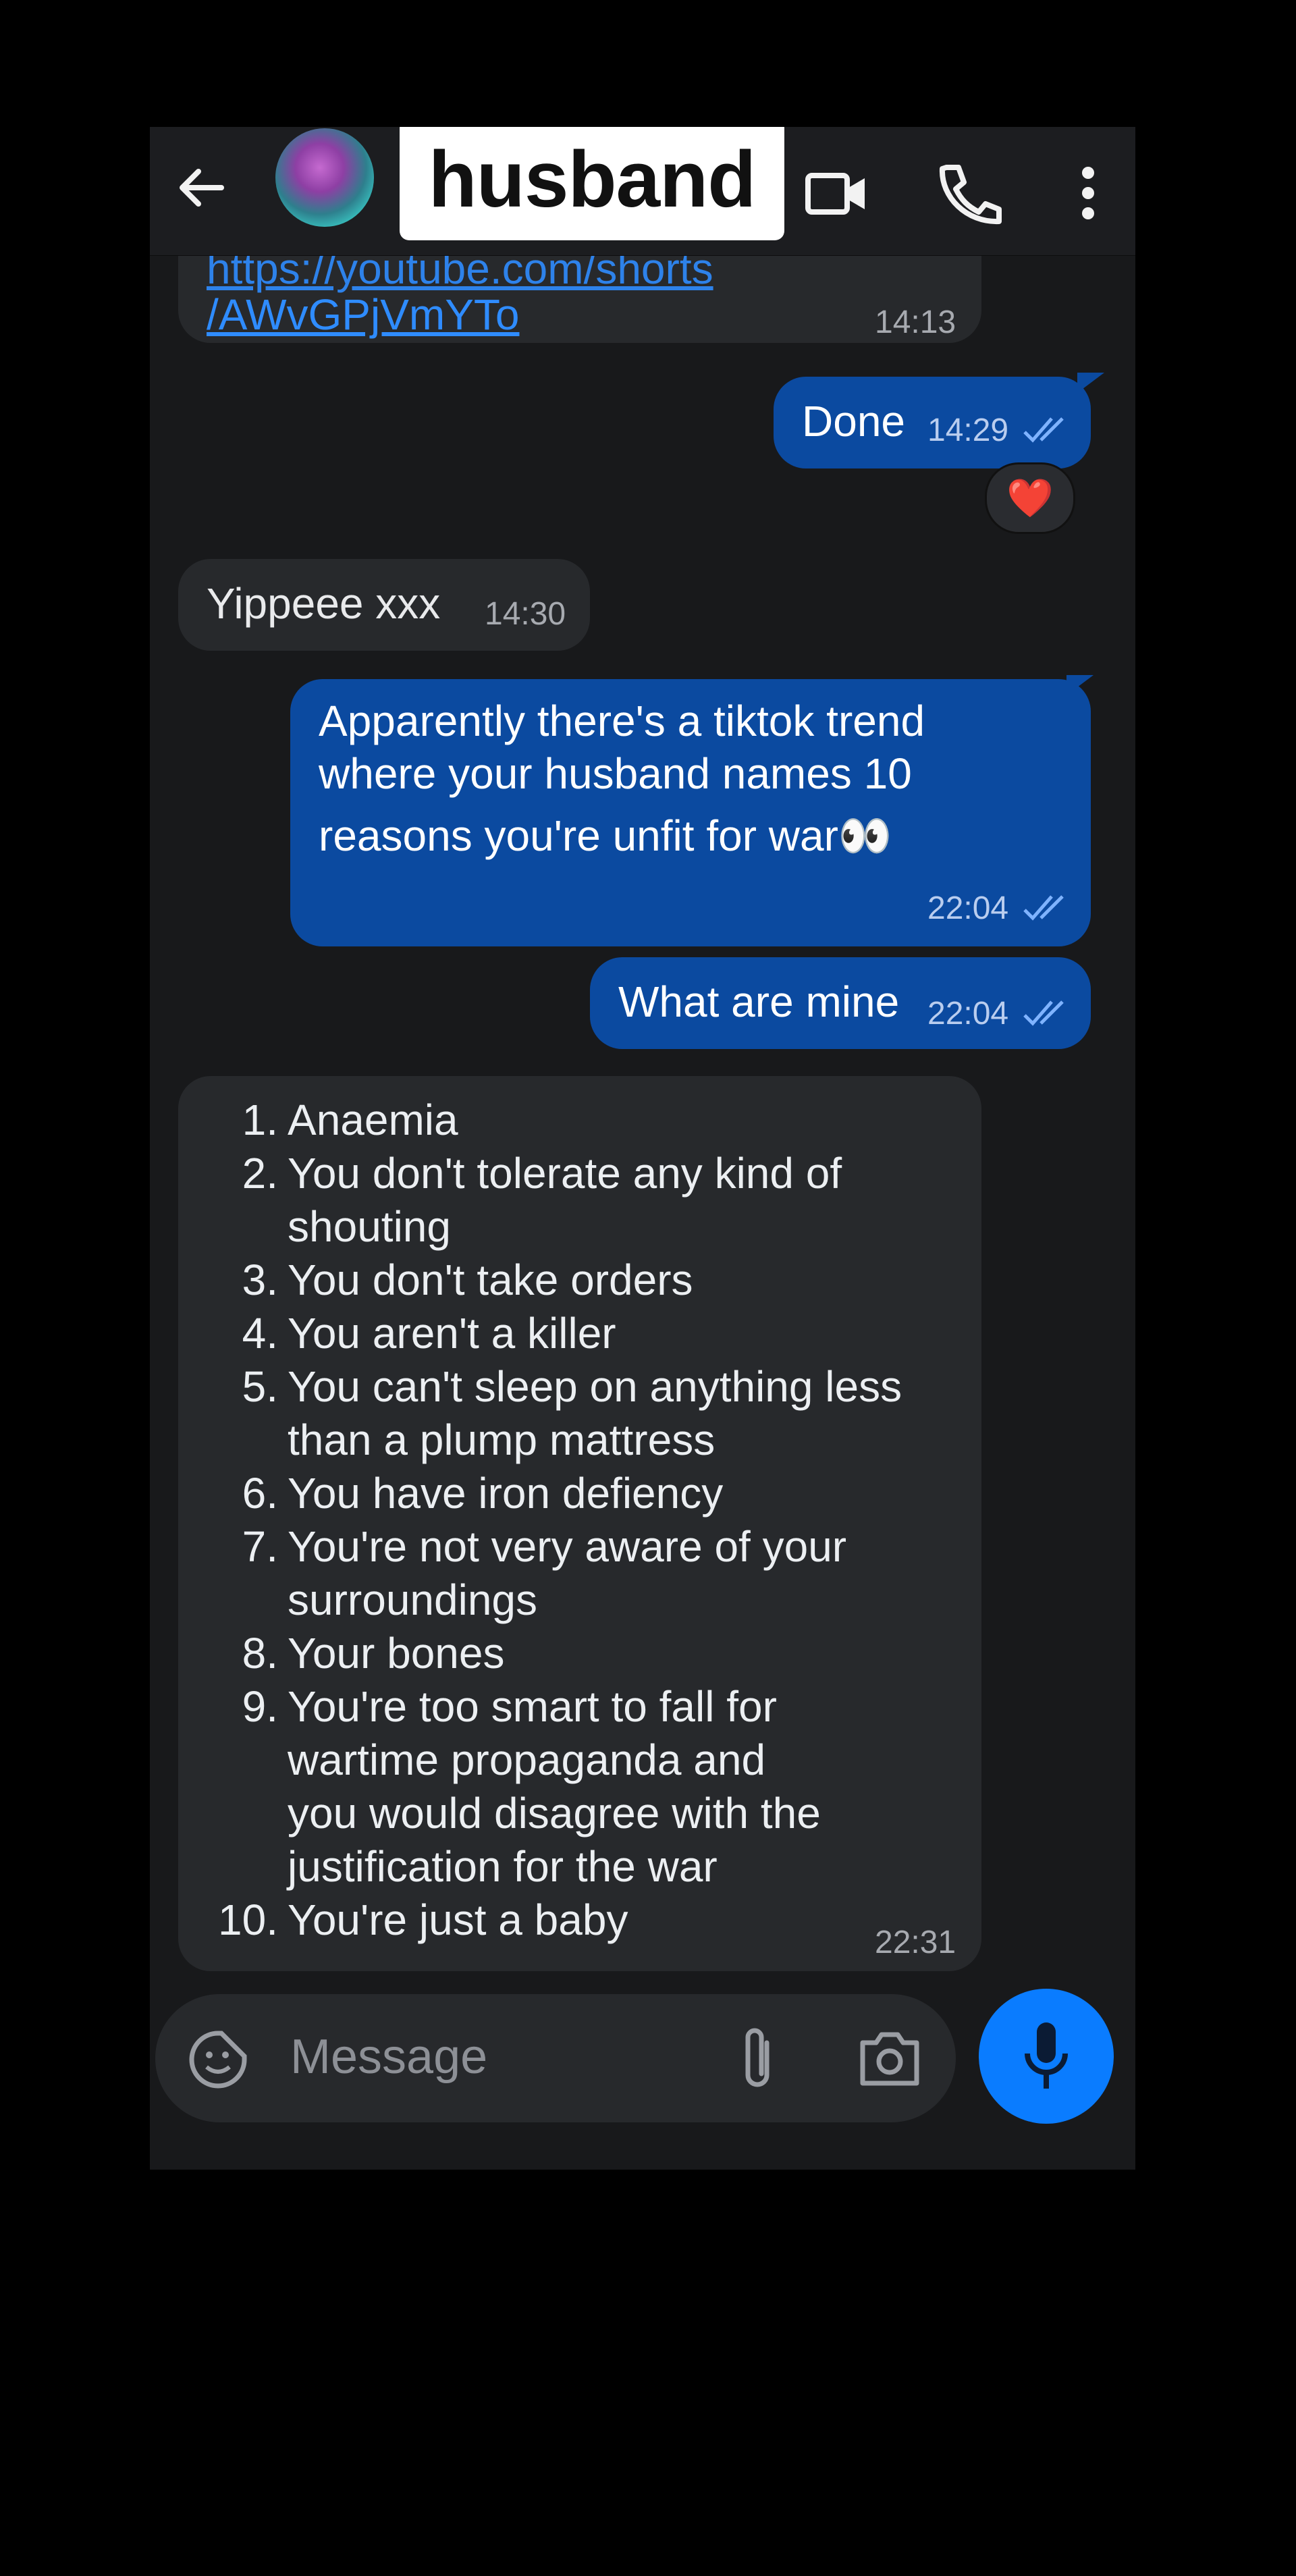 The width and height of the screenshot is (1296, 2576). Describe the element at coordinates (966, 193) in the screenshot. I see `phone-icon` at that location.